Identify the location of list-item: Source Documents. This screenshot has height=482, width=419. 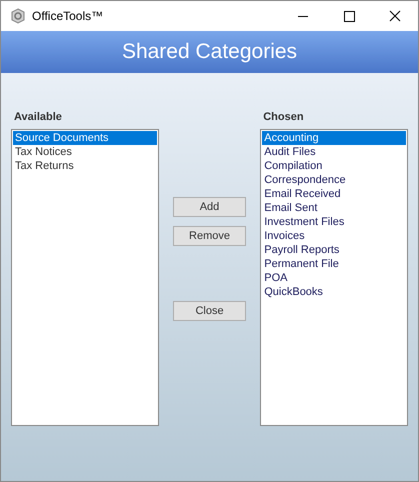
(85, 137).